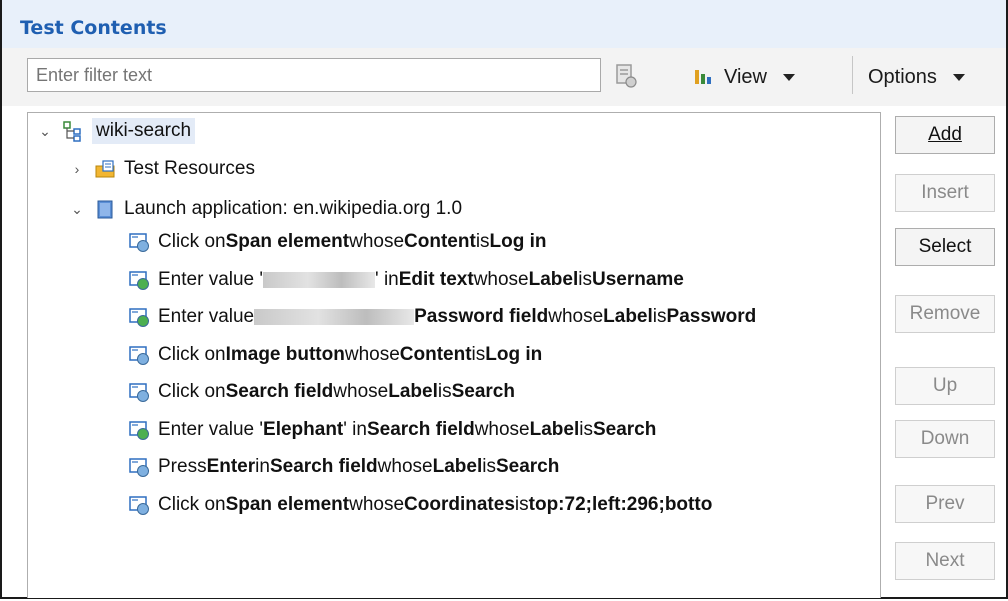 This screenshot has height=601, width=1008. Describe the element at coordinates (945, 314) in the screenshot. I see `remove-button: Remove` at that location.